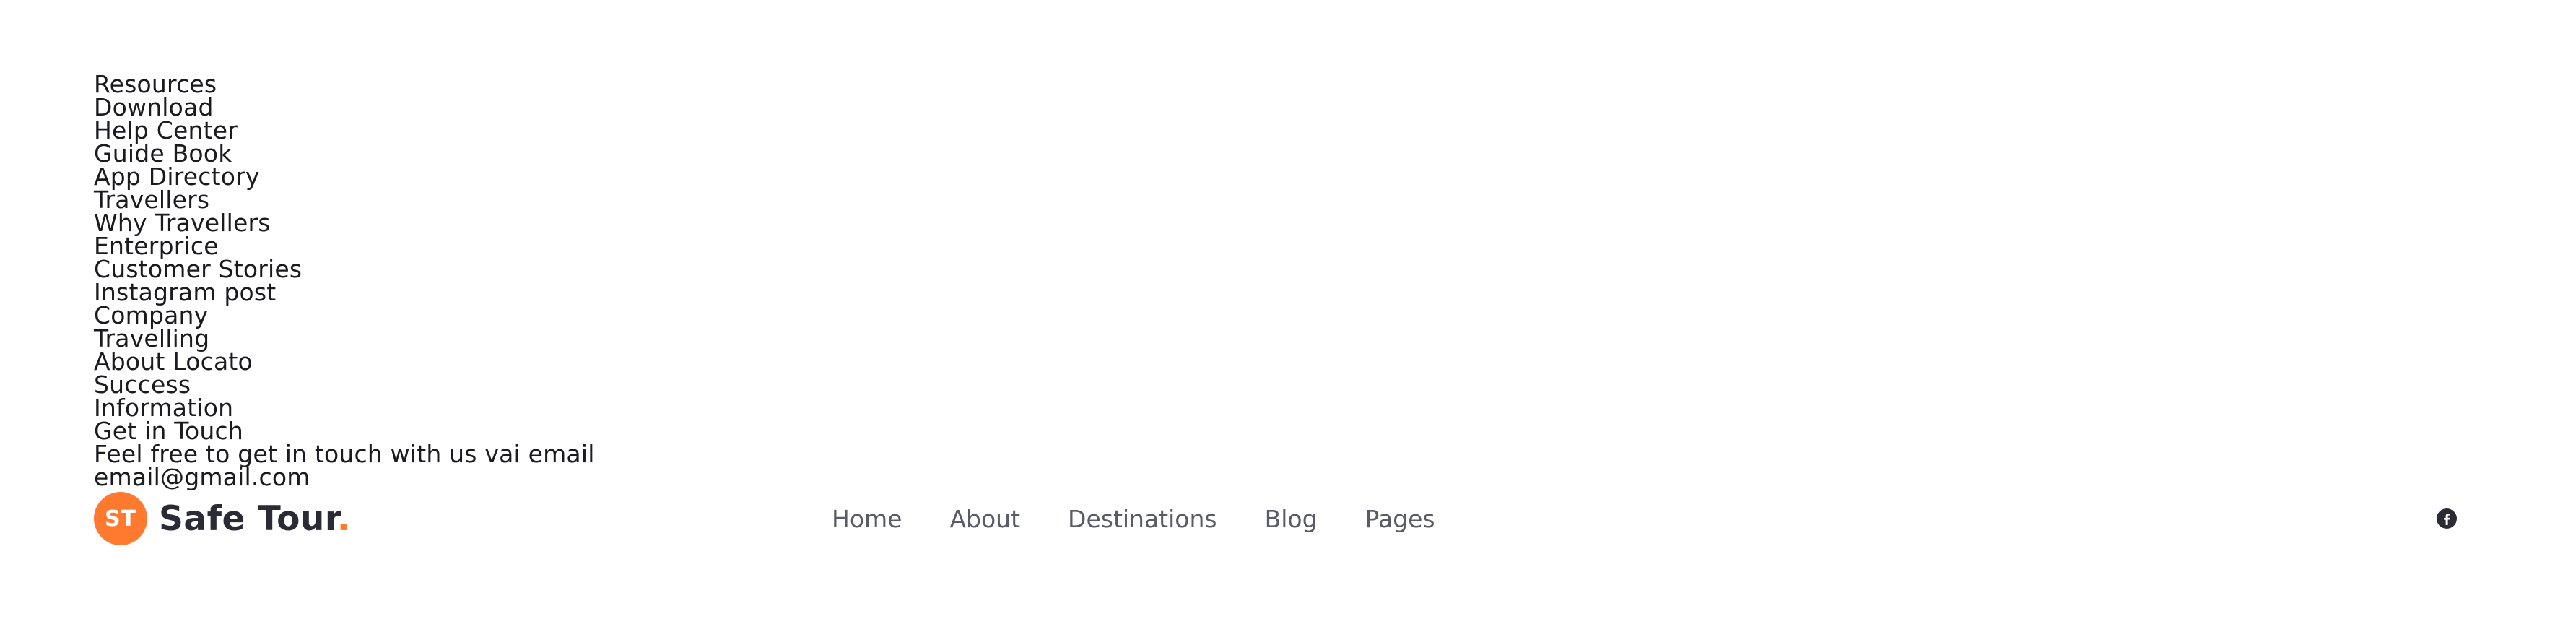  Describe the element at coordinates (984, 519) in the screenshot. I see `nav-about: About` at that location.